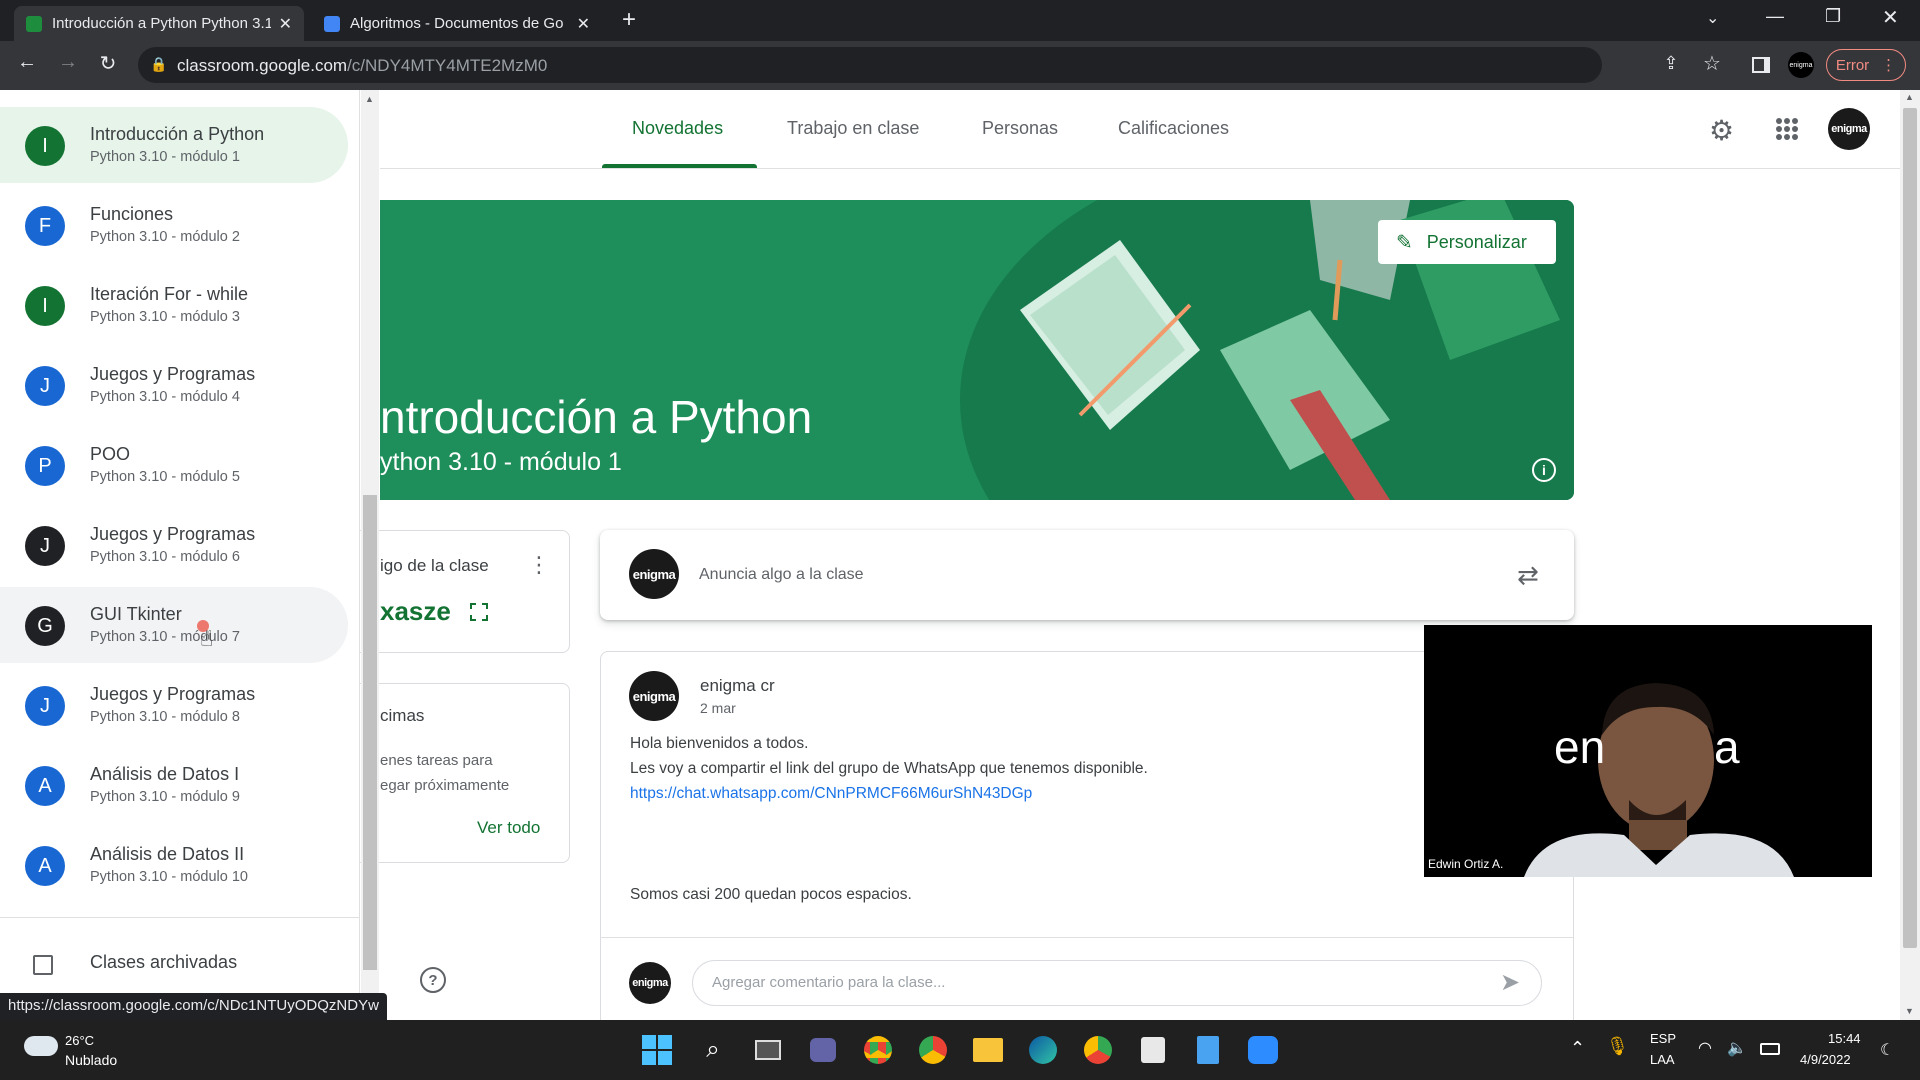 Image resolution: width=1920 pixels, height=1080 pixels. What do you see at coordinates (629, 20) in the screenshot?
I see `new-tab-icon: +` at bounding box center [629, 20].